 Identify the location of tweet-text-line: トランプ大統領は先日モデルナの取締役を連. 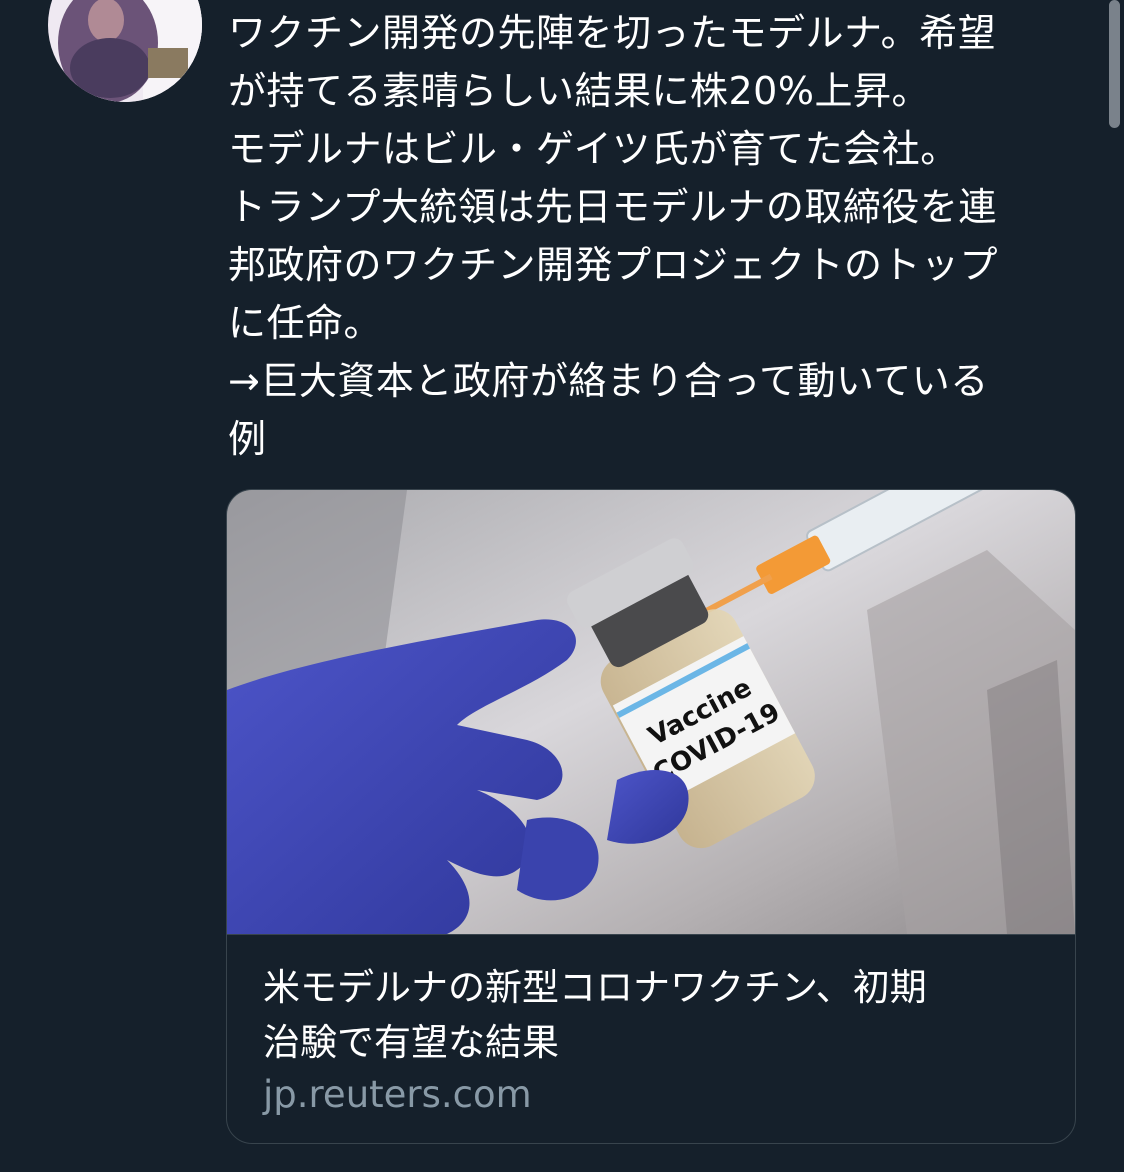
(612, 207).